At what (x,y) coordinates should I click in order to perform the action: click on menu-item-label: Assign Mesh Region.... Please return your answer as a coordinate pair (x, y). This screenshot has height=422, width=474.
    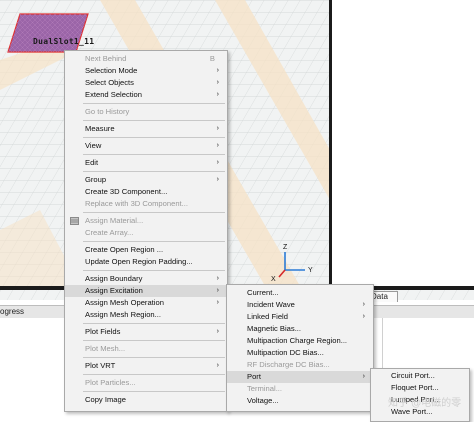
    Looking at the image, I should click on (123, 314).